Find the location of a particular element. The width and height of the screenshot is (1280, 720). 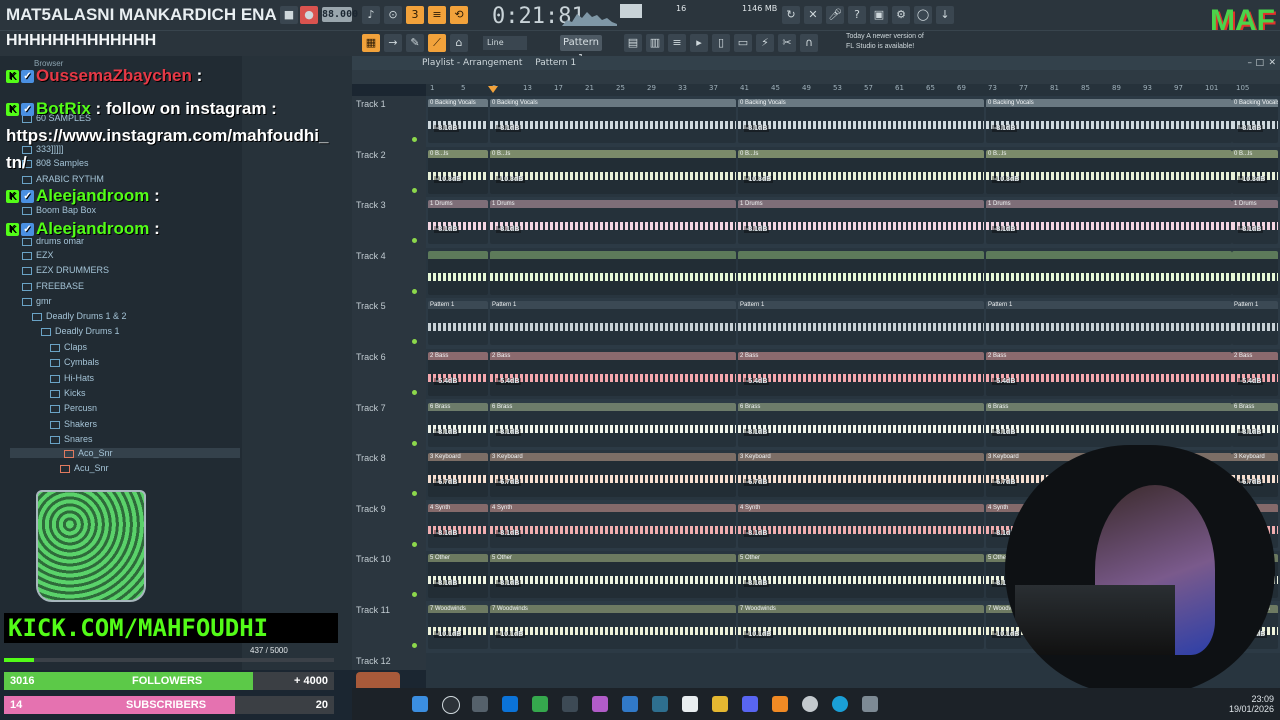

tree-item: gmr is located at coordinates (37, 301).